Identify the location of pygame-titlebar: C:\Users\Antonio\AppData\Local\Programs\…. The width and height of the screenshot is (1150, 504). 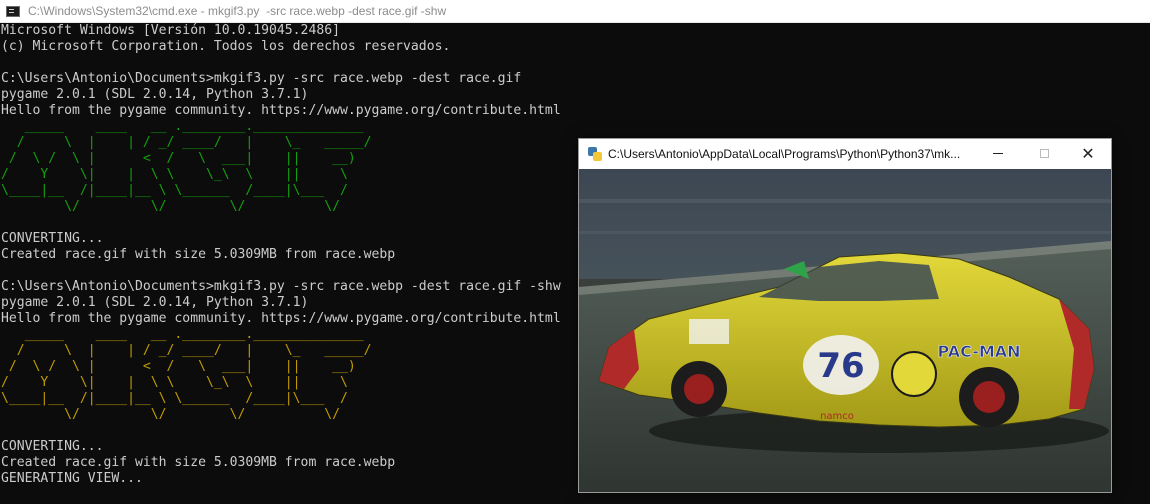
(845, 153).